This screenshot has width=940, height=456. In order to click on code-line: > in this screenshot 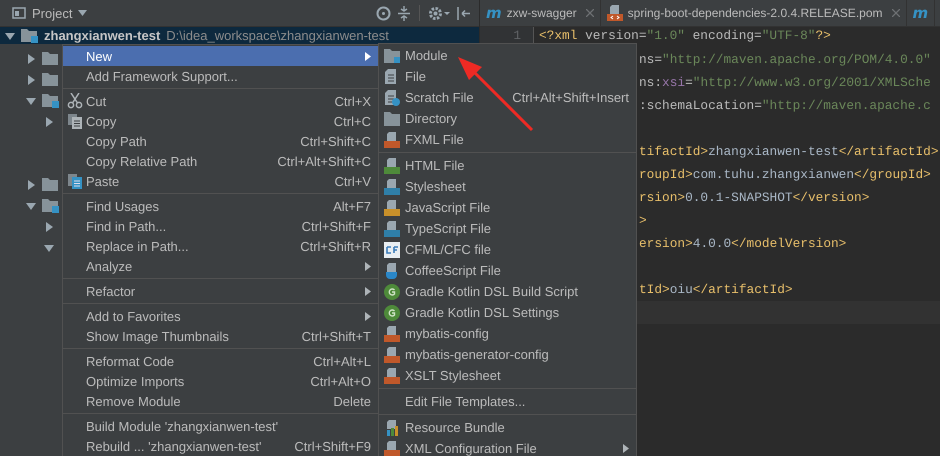, I will do `click(643, 221)`.